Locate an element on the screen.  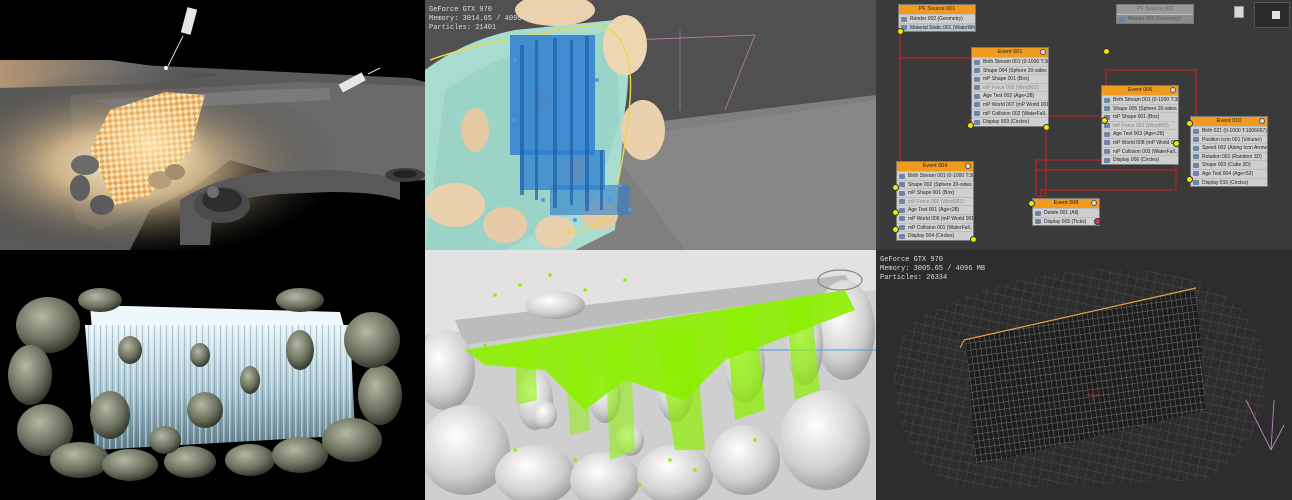
node-operator: Age Test 003 (Age<28) is located at coordinates (1140, 133).